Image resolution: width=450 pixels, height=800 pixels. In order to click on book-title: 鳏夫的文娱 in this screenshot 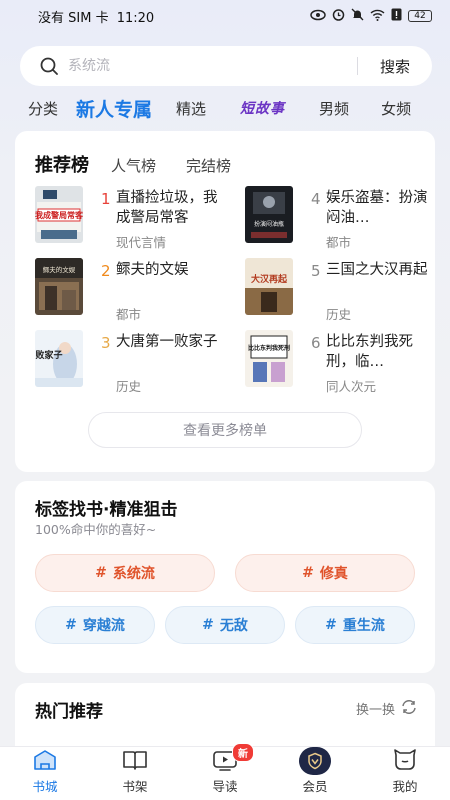, I will do `click(152, 270)`.